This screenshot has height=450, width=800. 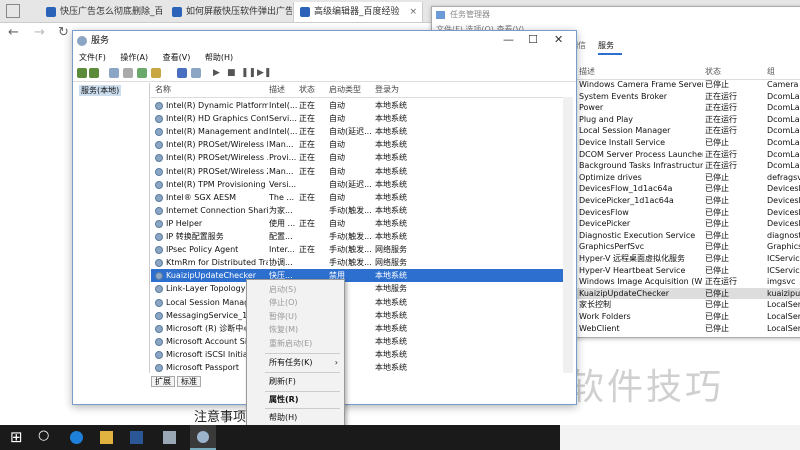 What do you see at coordinates (587, 72) in the screenshot?
I see `col-desc: 描述` at bounding box center [587, 72].